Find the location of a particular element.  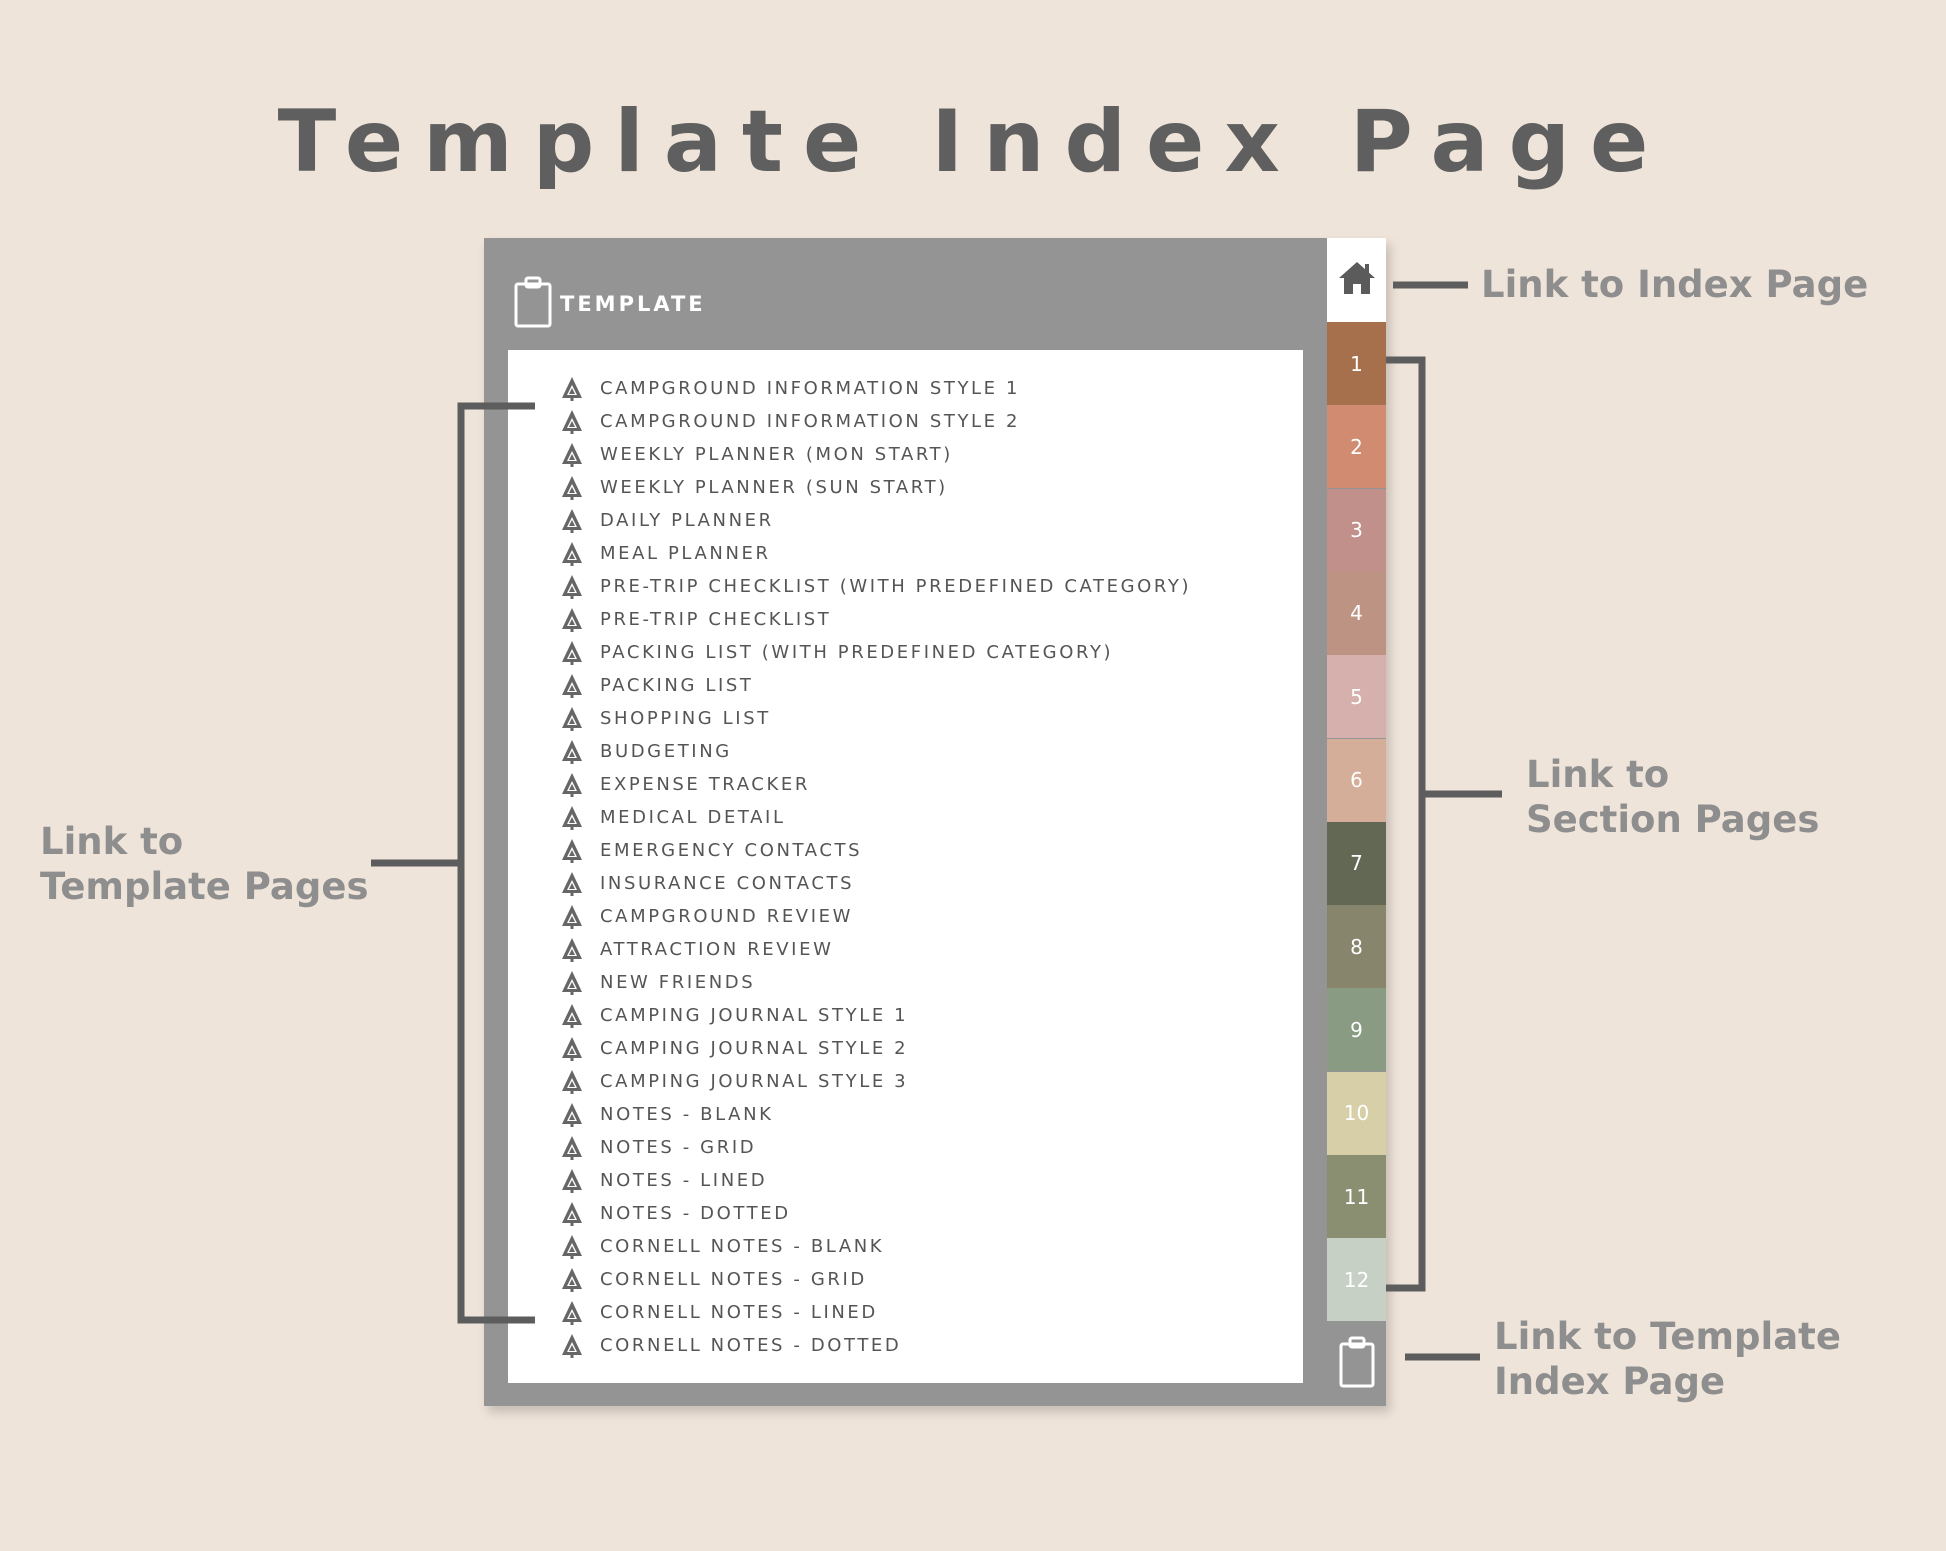

callout-section-pages: Link to Section Pages is located at coordinates (1672, 797).